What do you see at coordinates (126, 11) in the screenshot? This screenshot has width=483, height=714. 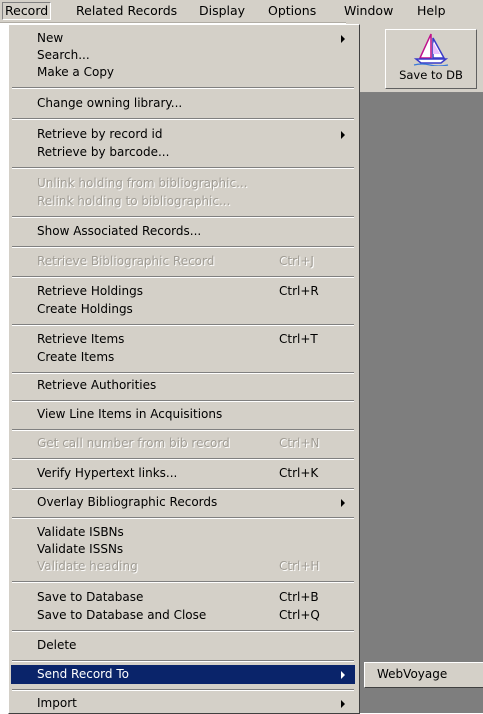 I see `menu-related-records: Related Records` at bounding box center [126, 11].